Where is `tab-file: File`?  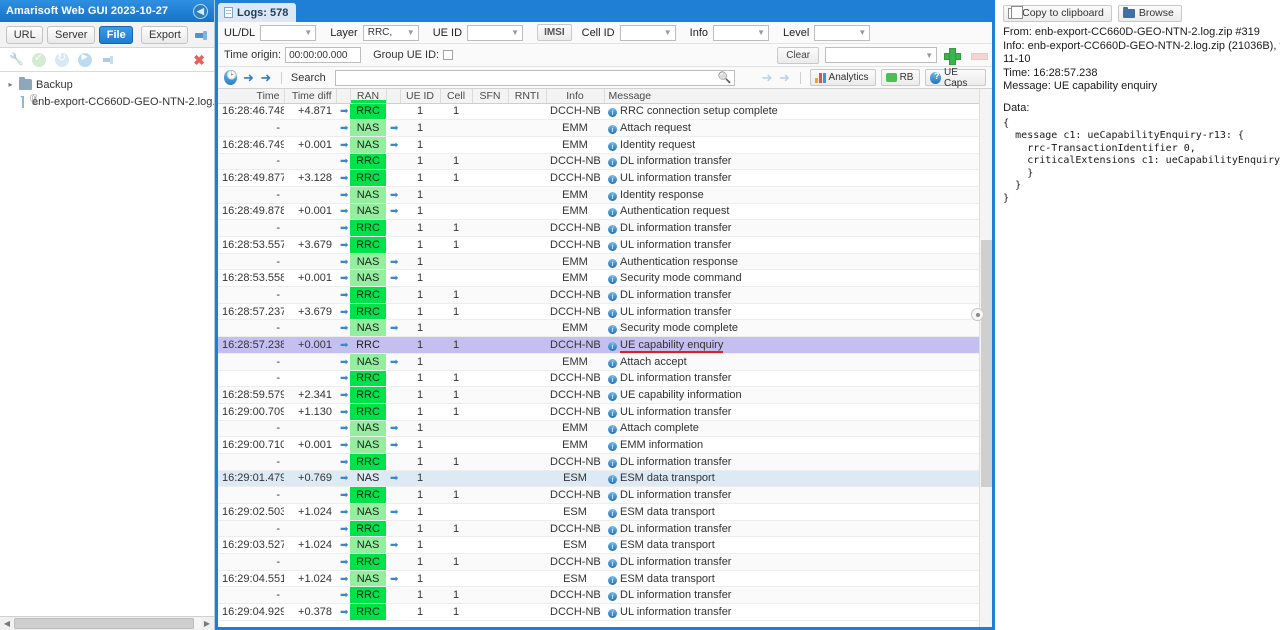
tab-file: File is located at coordinates (116, 34).